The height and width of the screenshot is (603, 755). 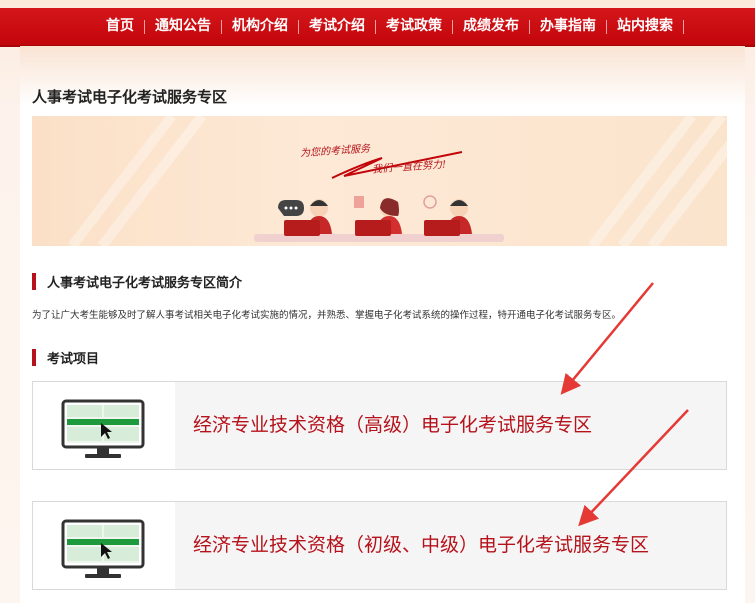 I want to click on exam-card-junior-intermediate: 经济专业技术资格（初级、中级）电子化考试服务专区, so click(x=379, y=545).